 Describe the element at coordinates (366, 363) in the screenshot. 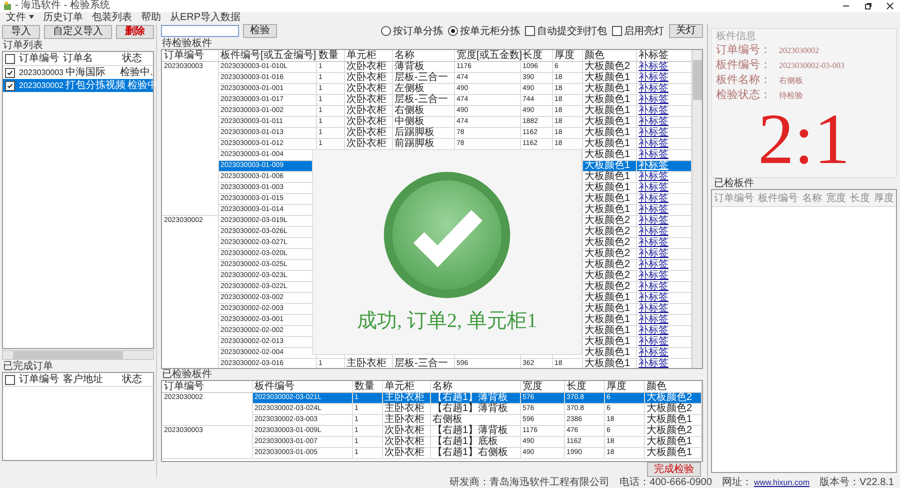

I see `table-cell: 主卧衣柜` at that location.